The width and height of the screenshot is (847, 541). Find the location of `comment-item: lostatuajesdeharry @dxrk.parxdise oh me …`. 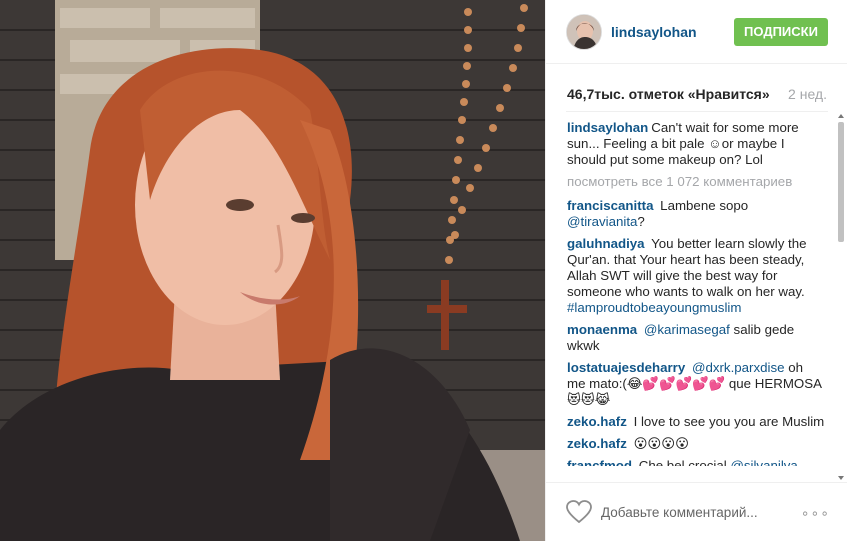

comment-item: lostatuajesdeharry @dxrk.parxdise oh me … is located at coordinates (696, 384).